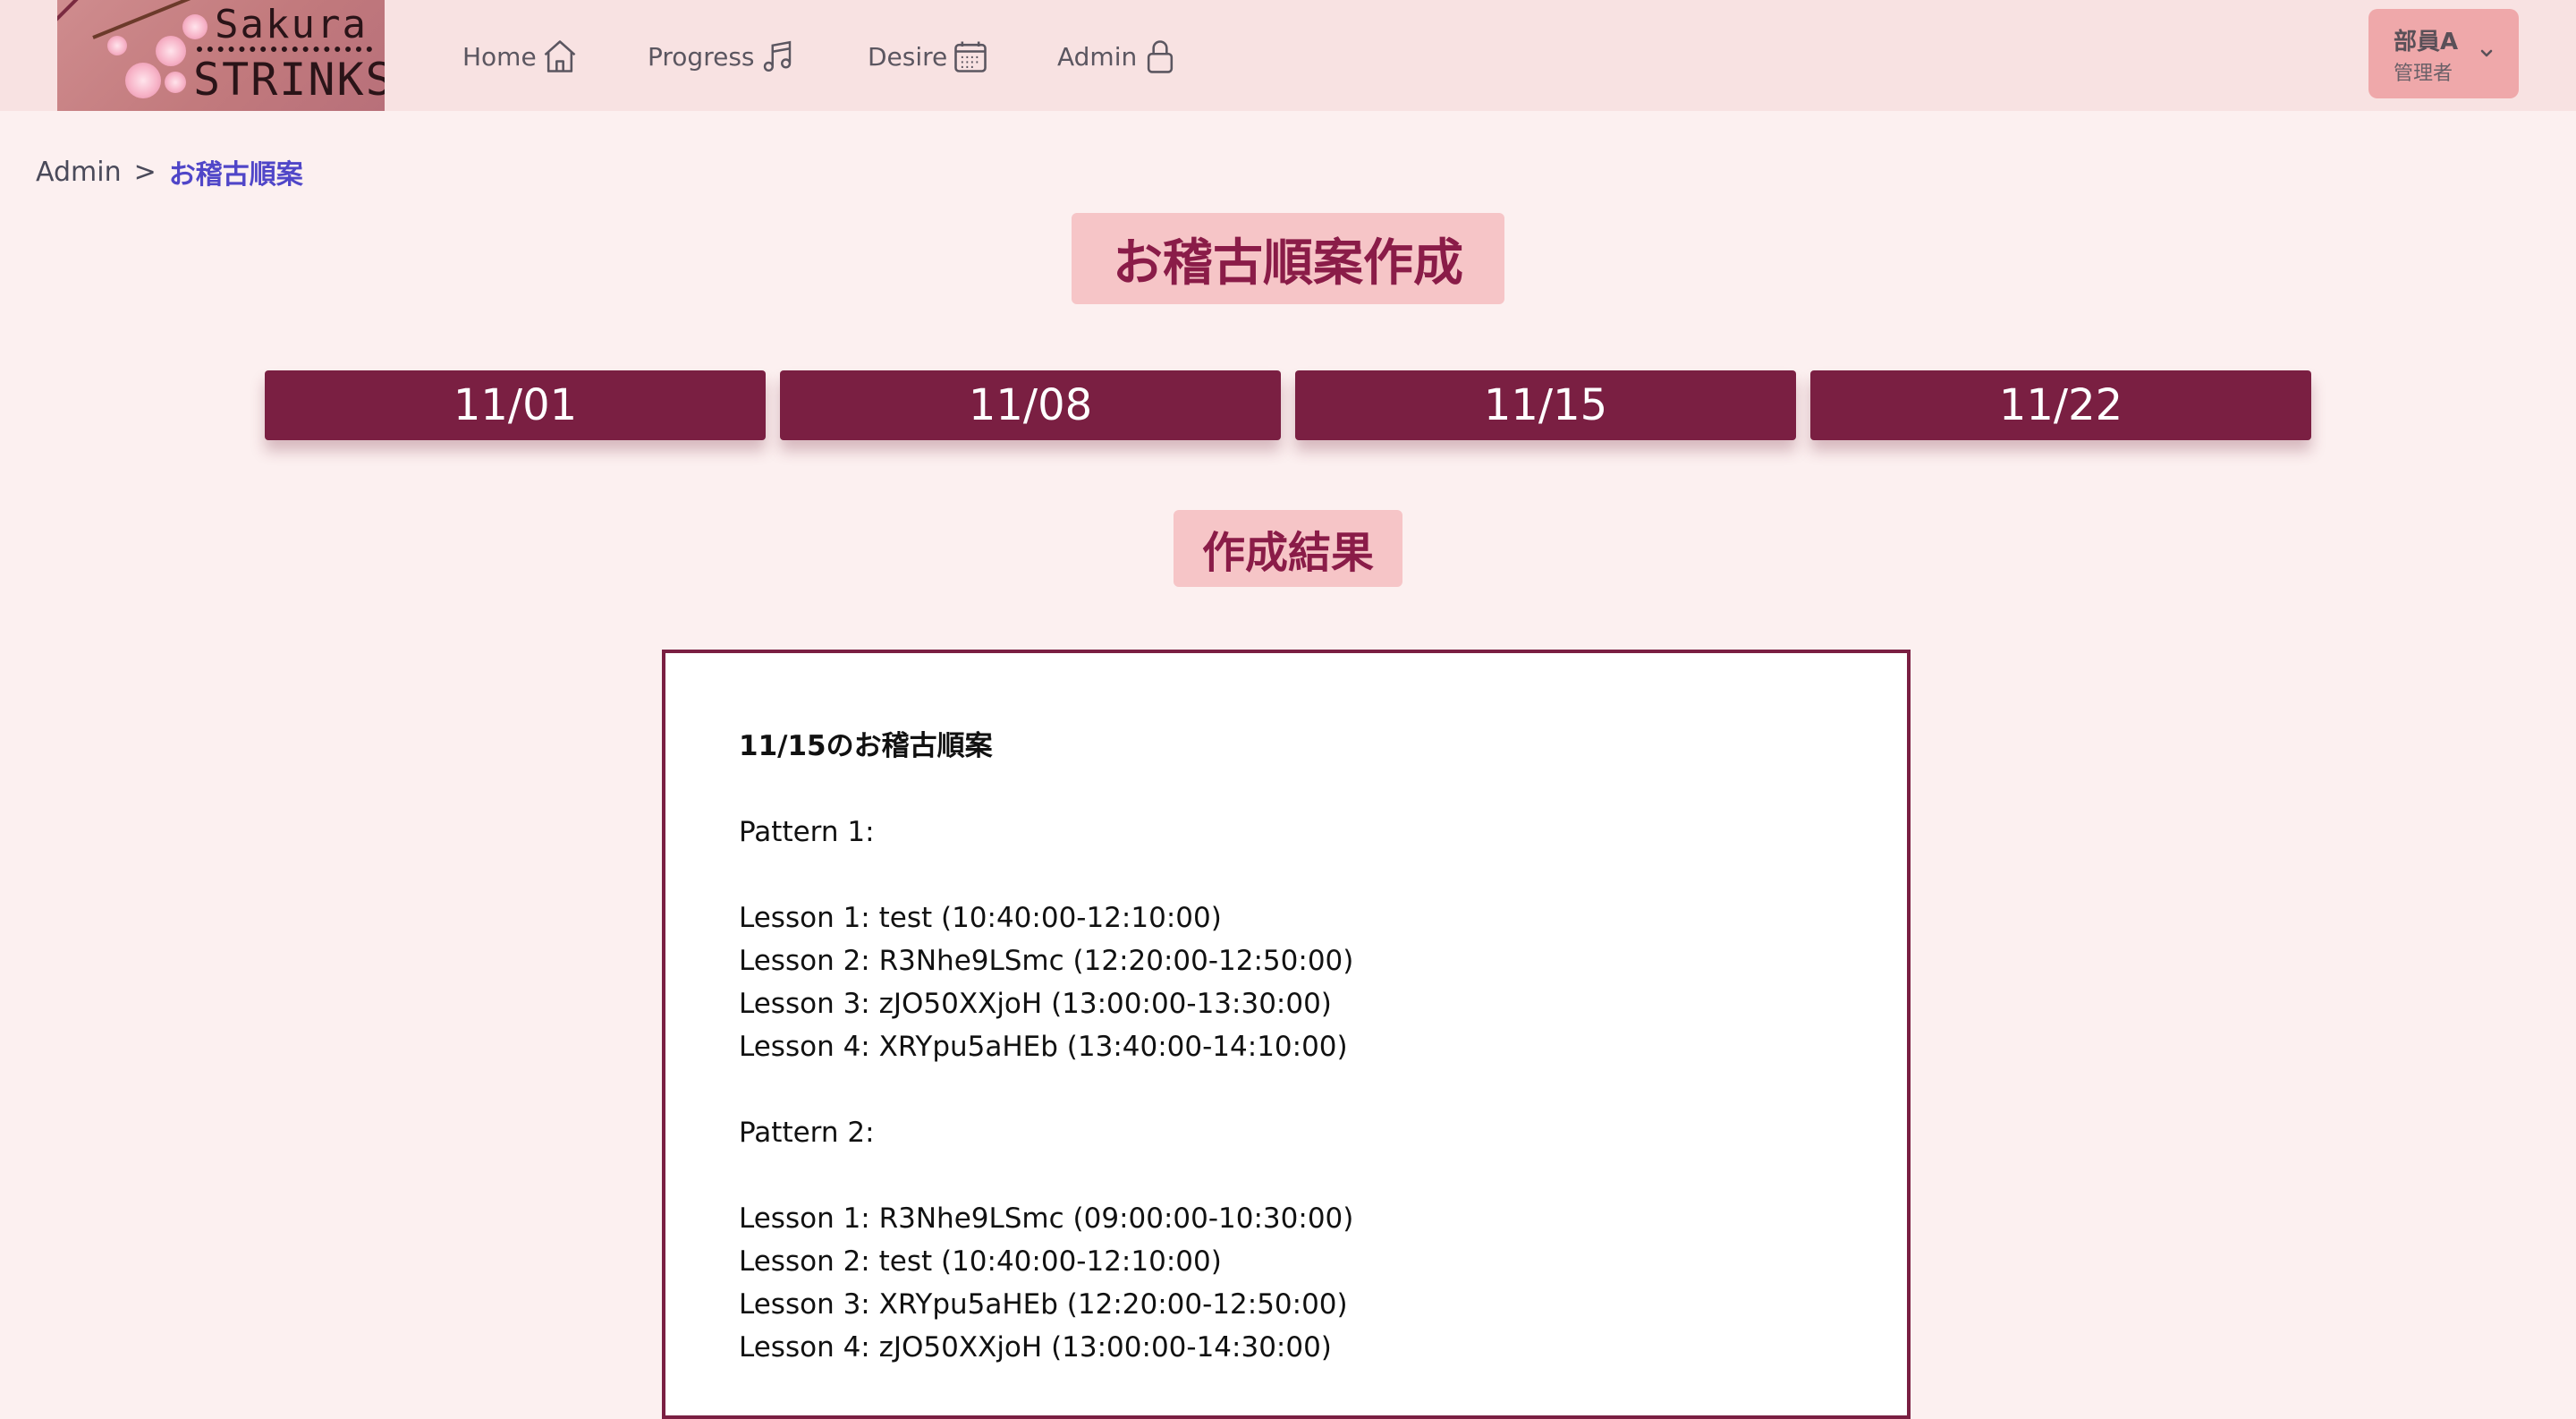 This screenshot has width=2576, height=1419. Describe the element at coordinates (1043, 1304) in the screenshot. I see `lesson-line: Lesson 3: XRYpu5aHEb (12:20:00-12:50:00)` at that location.